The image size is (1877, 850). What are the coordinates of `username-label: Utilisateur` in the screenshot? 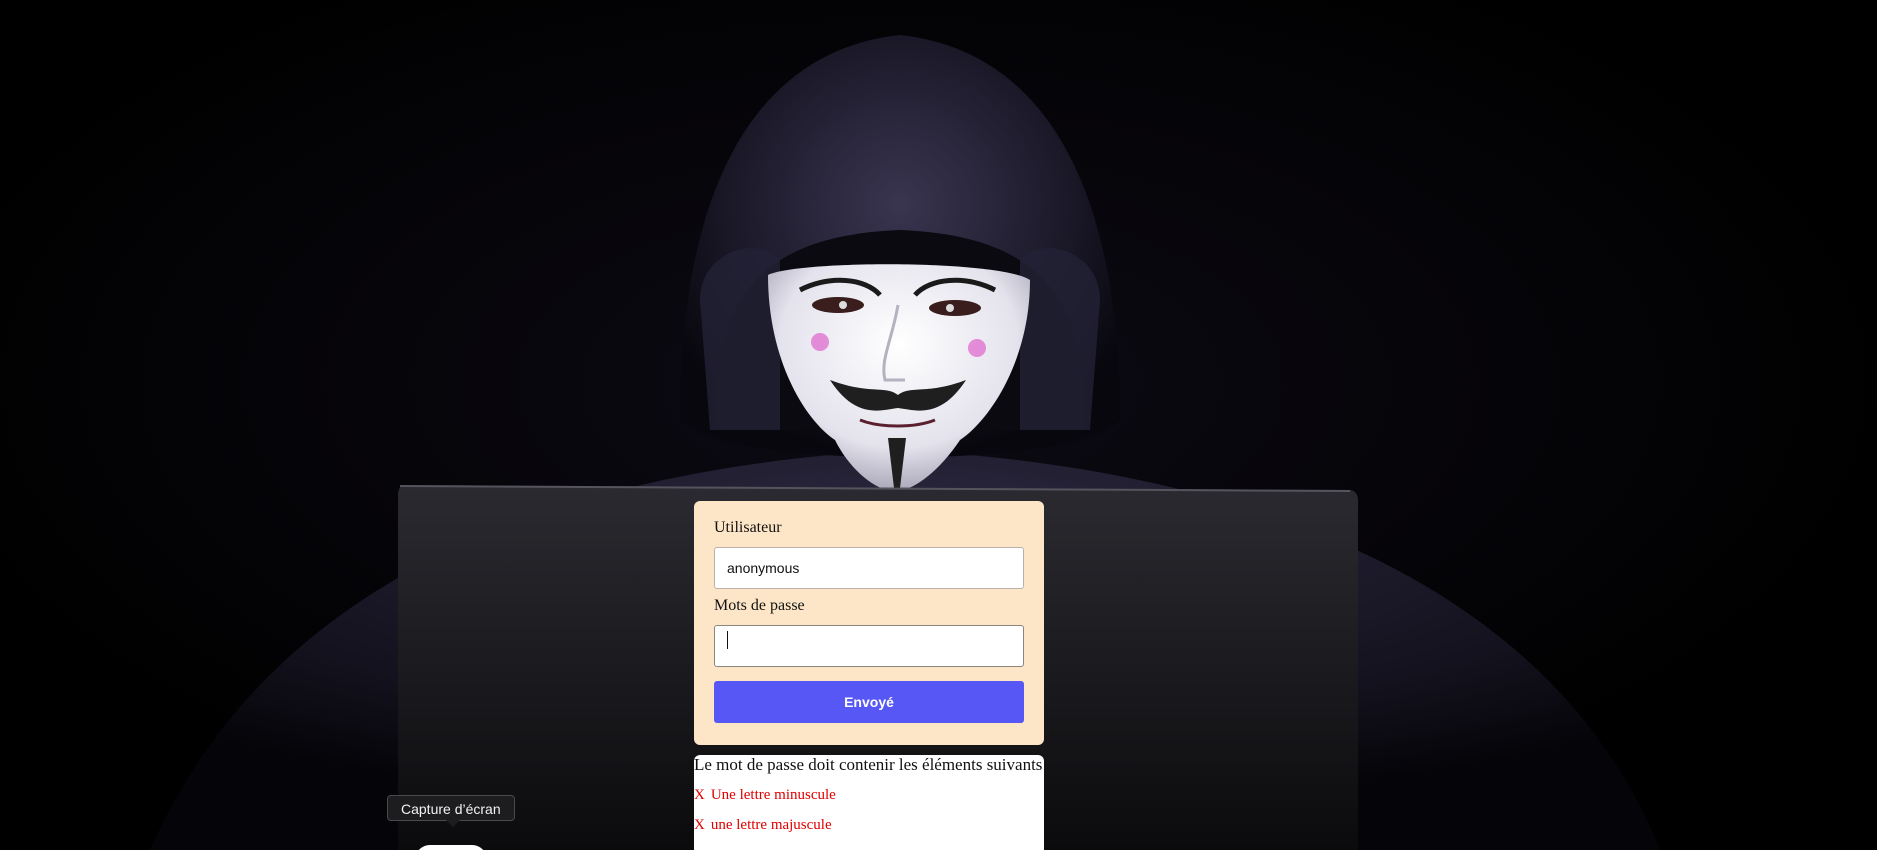 It's located at (748, 527).